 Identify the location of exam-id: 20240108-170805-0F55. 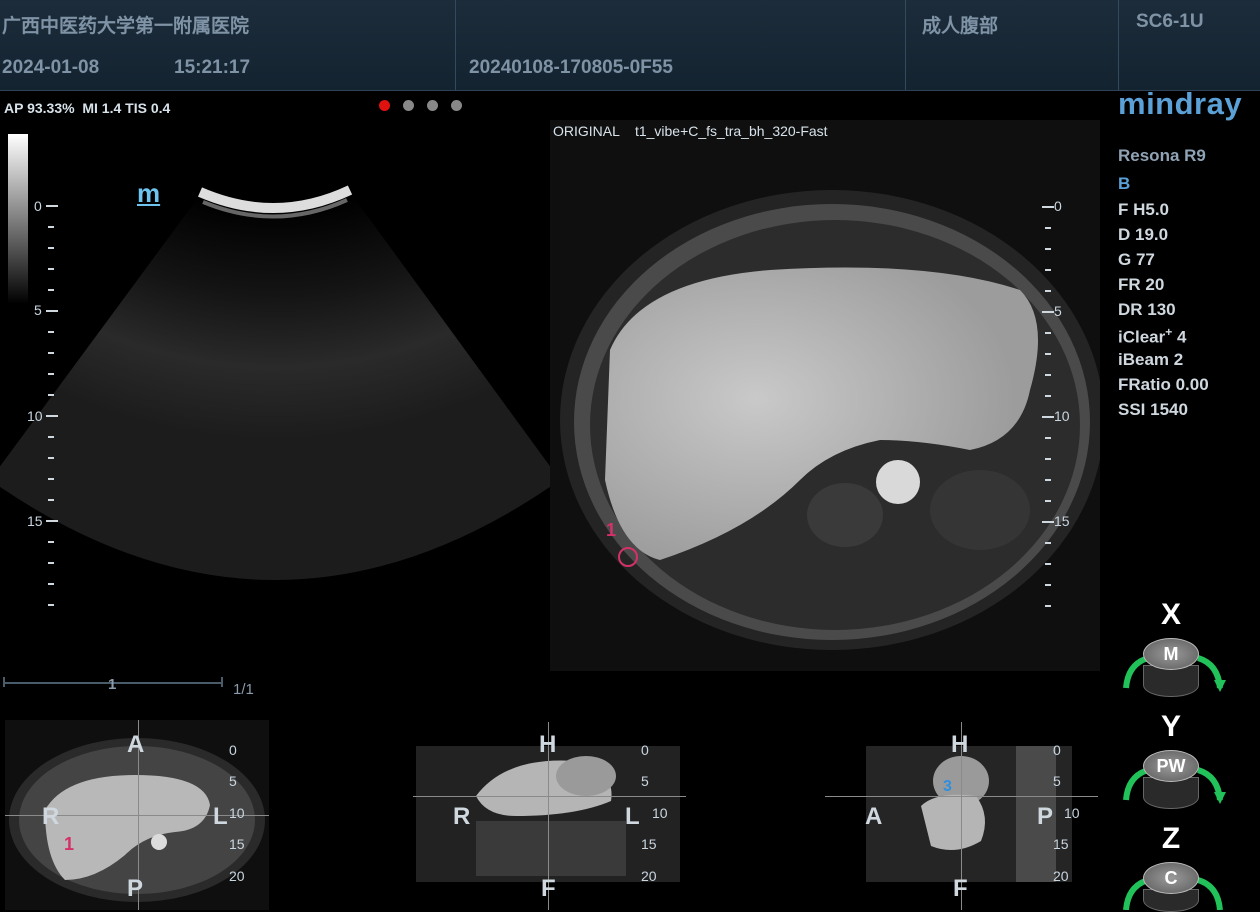
(571, 67).